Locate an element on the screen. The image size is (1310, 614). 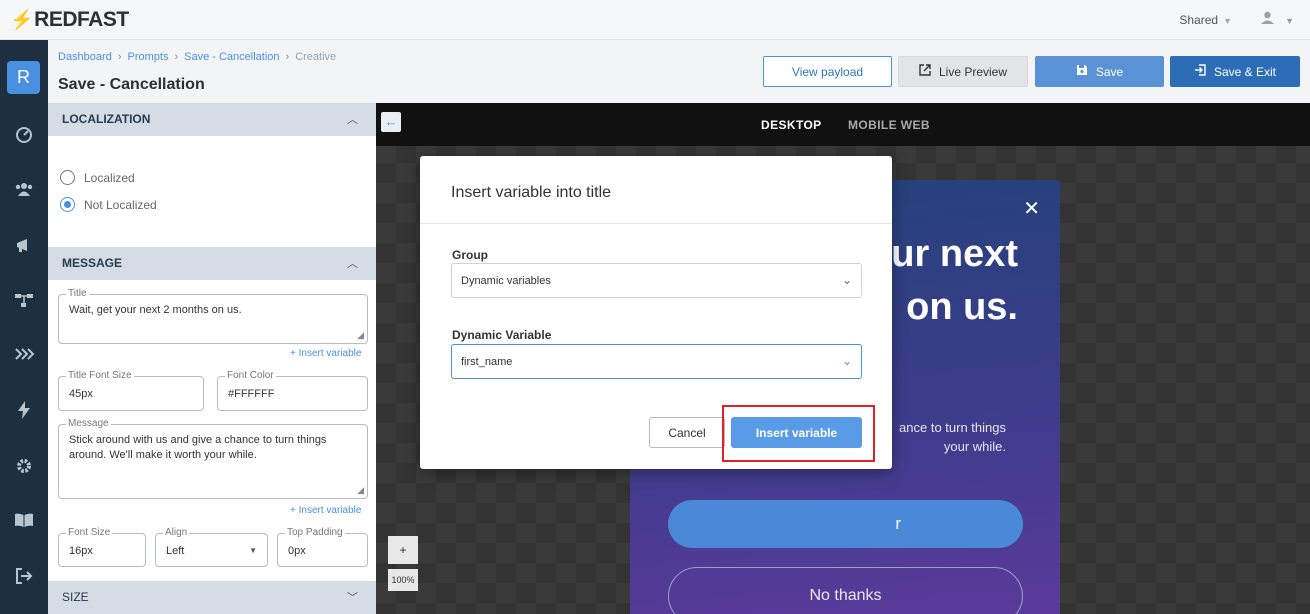
font-size-value: 16px is located at coordinates (81, 551).